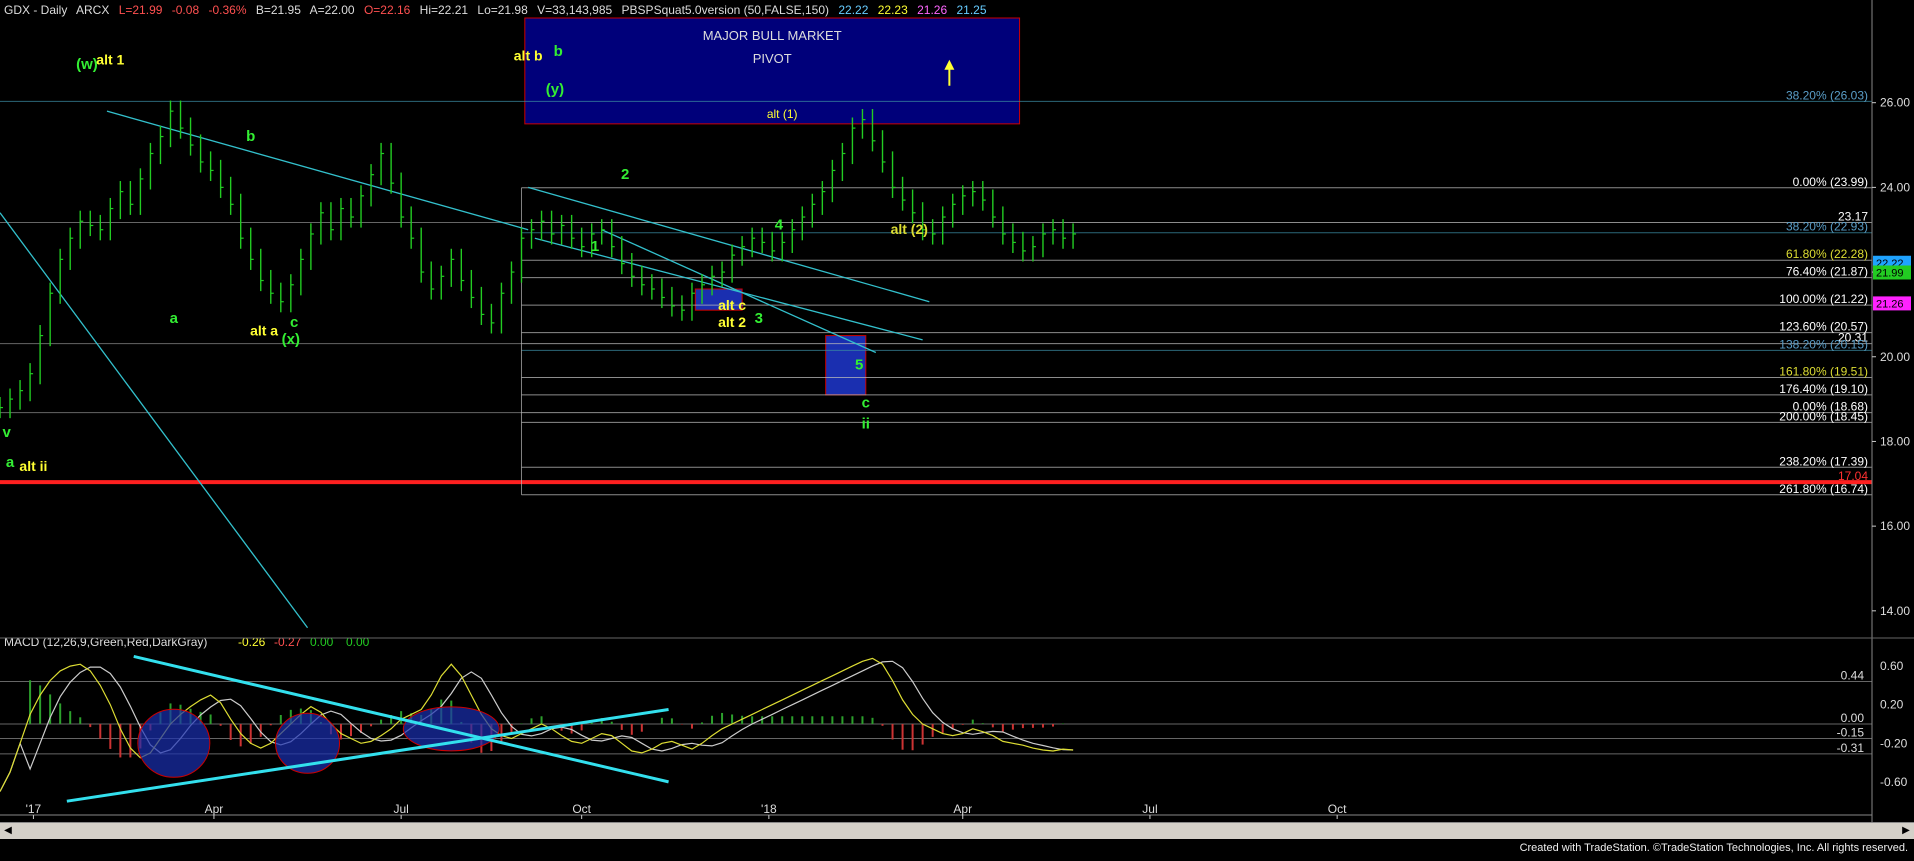  What do you see at coordinates (1337, 809) in the screenshot?
I see `xtick-label-7: Oct` at bounding box center [1337, 809].